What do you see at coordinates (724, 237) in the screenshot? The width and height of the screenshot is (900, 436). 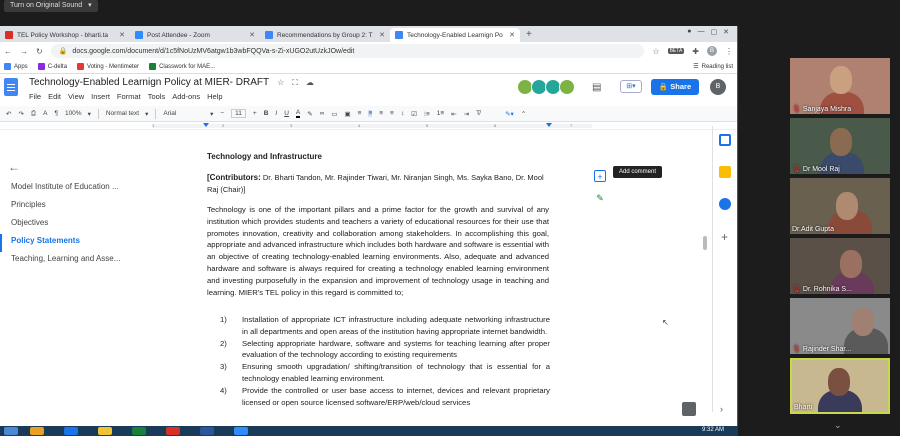 I see `add-on-plus-icon: +` at bounding box center [724, 237].